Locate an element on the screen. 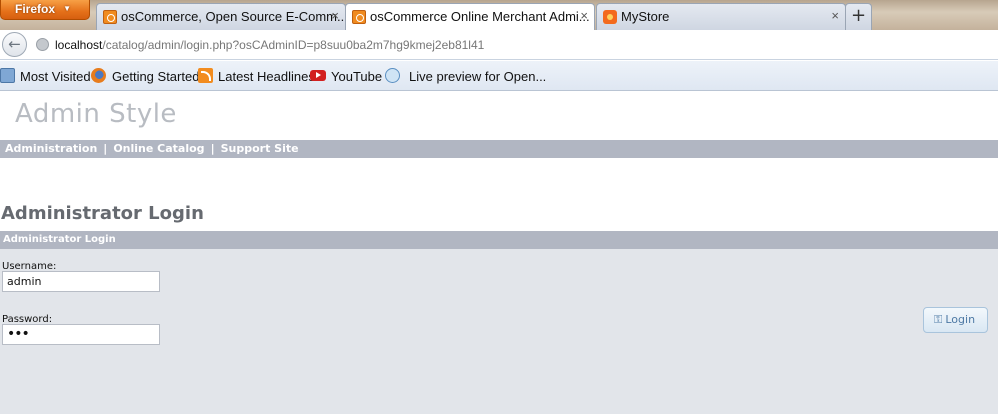 This screenshot has width=998, height=414. key-icon: ⚿ is located at coordinates (938, 319).